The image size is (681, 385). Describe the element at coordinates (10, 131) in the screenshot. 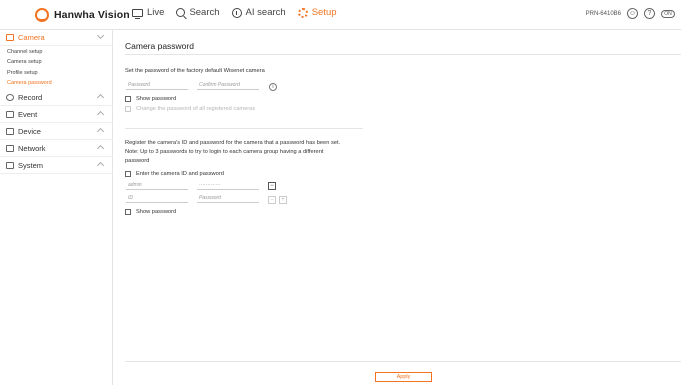

I see `device-icon` at that location.